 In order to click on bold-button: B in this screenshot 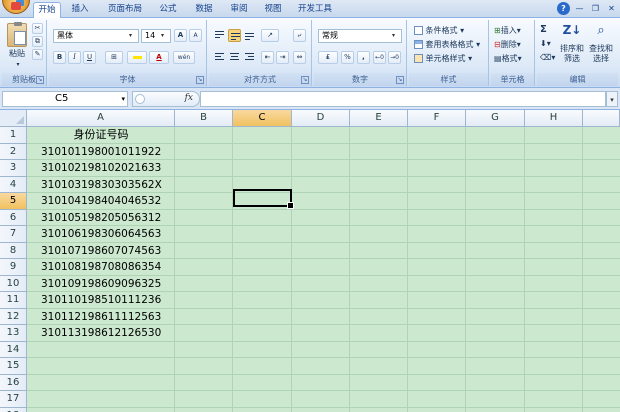, I will do `click(59, 57)`.